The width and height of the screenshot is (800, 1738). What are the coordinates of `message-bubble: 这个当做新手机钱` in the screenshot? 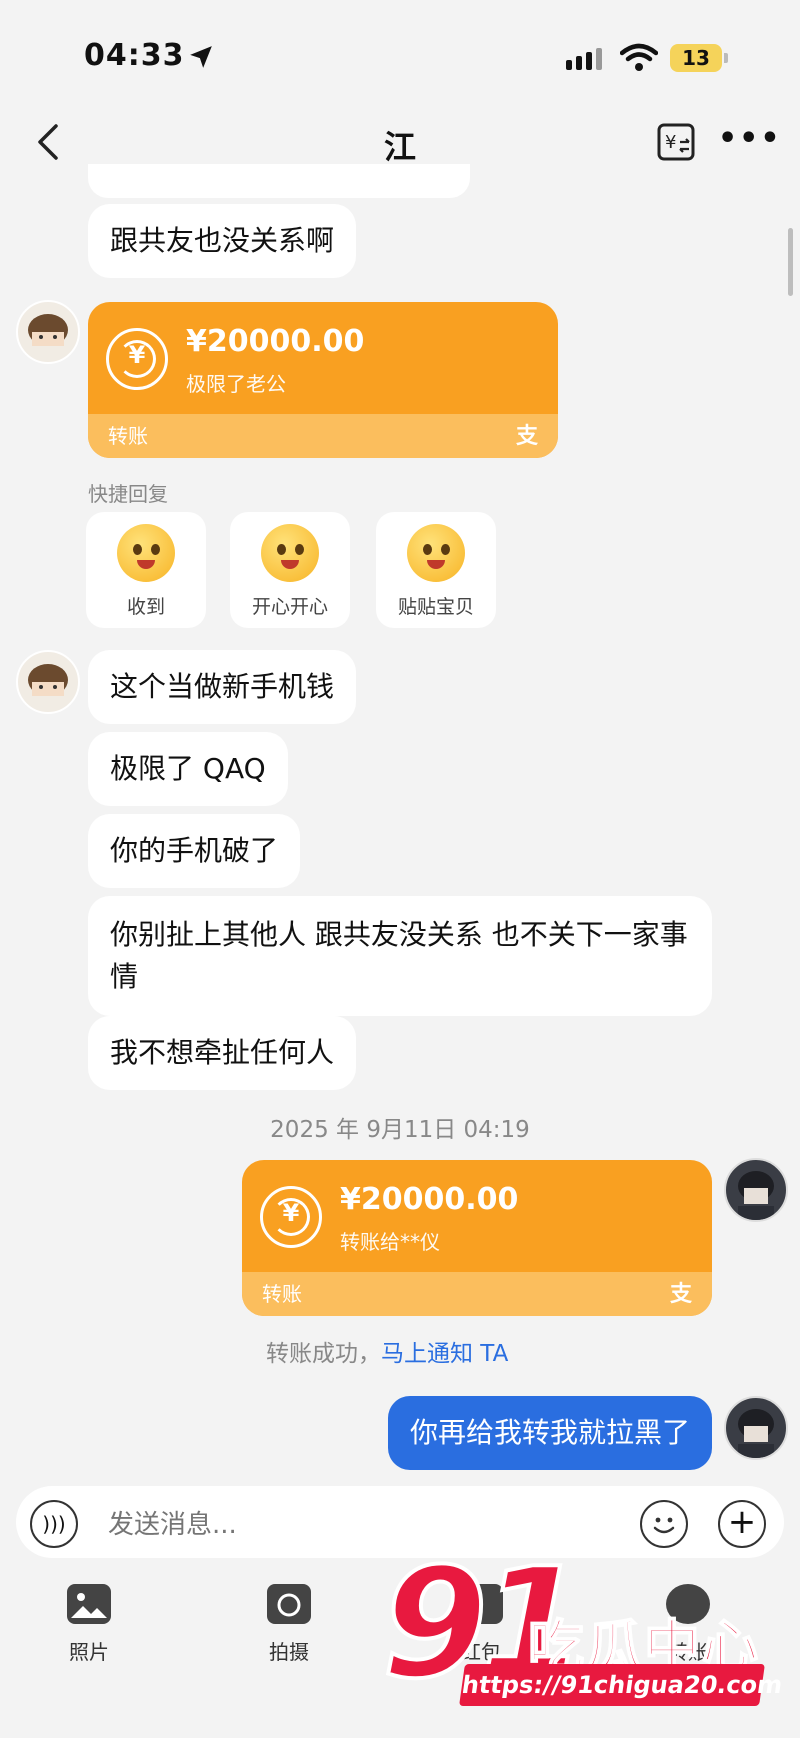 It's located at (222, 687).